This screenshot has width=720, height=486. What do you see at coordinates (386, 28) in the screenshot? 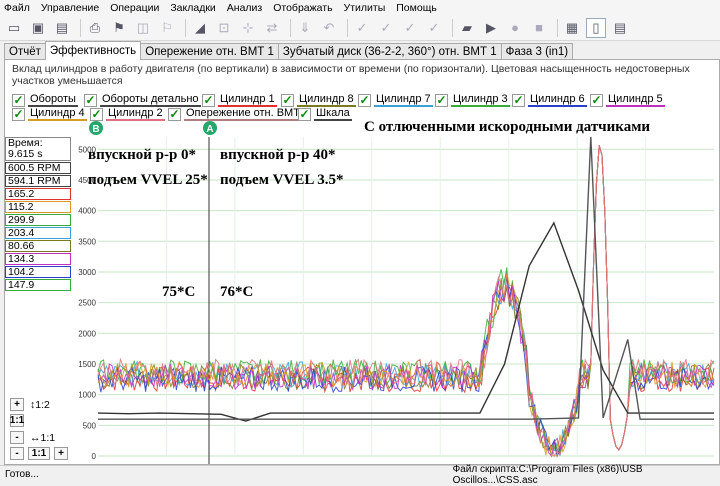
I see `check-all-icon: ✓` at bounding box center [386, 28].